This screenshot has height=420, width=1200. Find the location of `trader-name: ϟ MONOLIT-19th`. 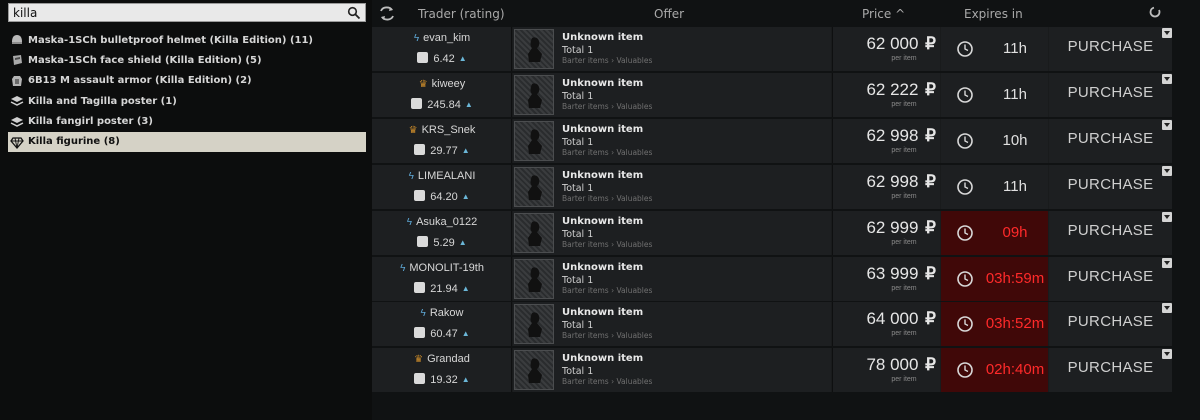

trader-name: ϟ MONOLIT-19th is located at coordinates (442, 268).